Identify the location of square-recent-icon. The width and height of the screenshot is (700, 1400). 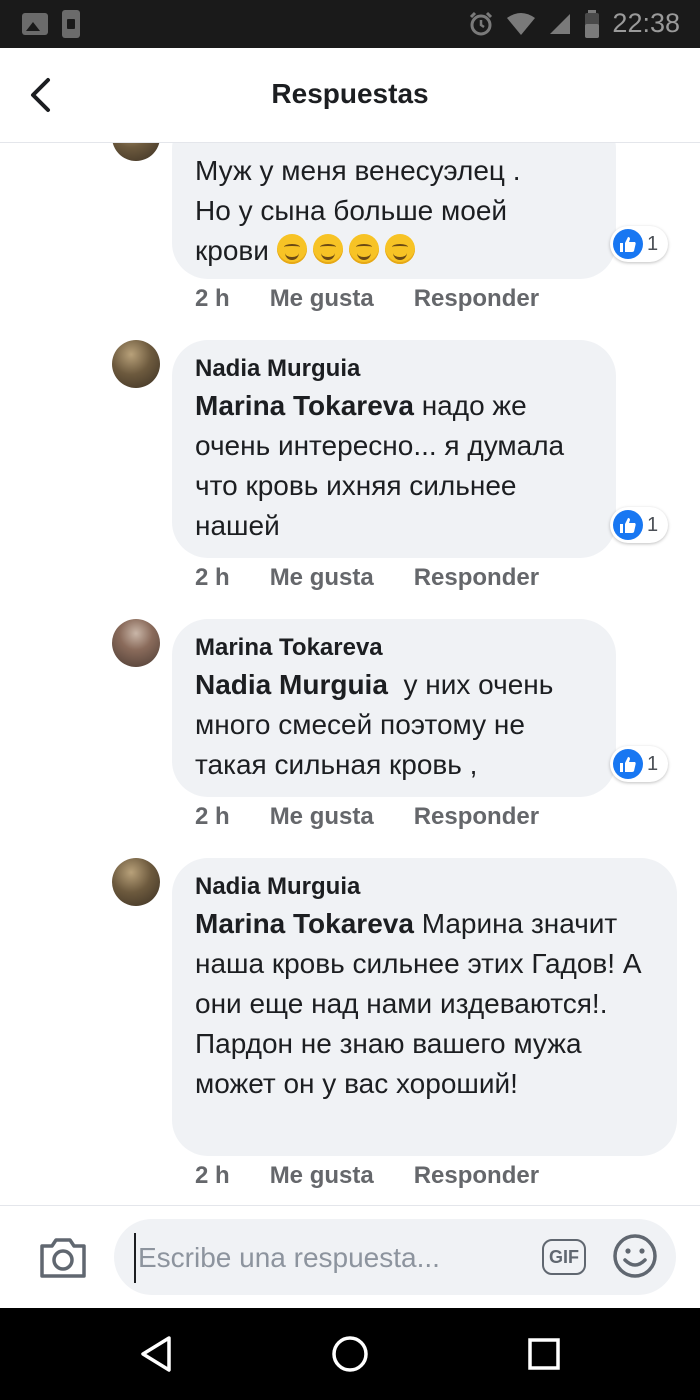
(544, 1354).